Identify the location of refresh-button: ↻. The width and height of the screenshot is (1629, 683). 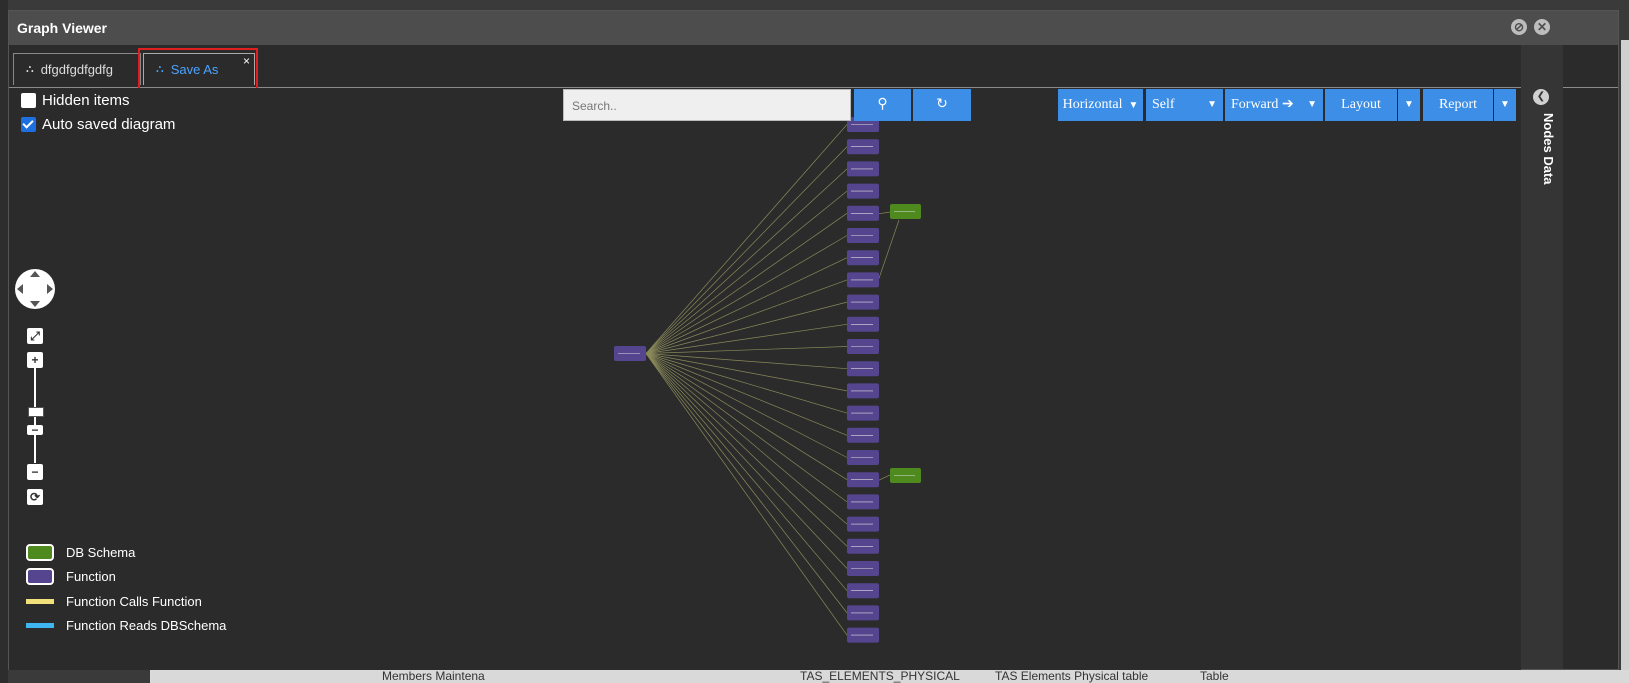
(942, 105).